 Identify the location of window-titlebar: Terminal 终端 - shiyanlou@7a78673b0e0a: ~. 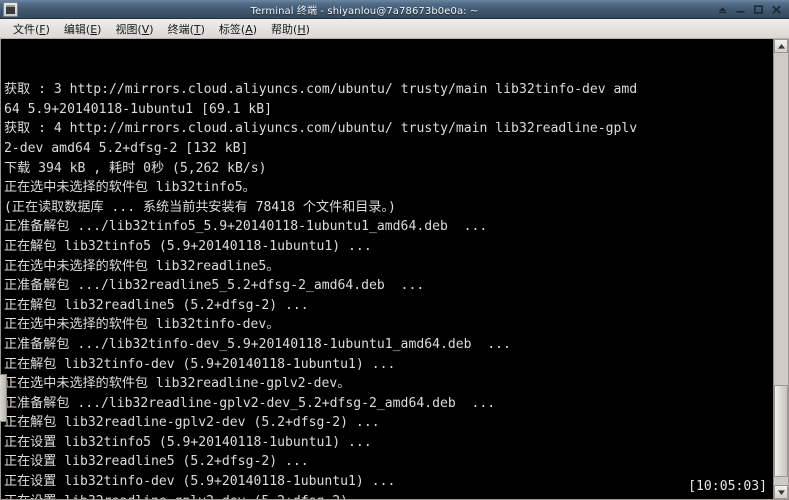
(394, 9).